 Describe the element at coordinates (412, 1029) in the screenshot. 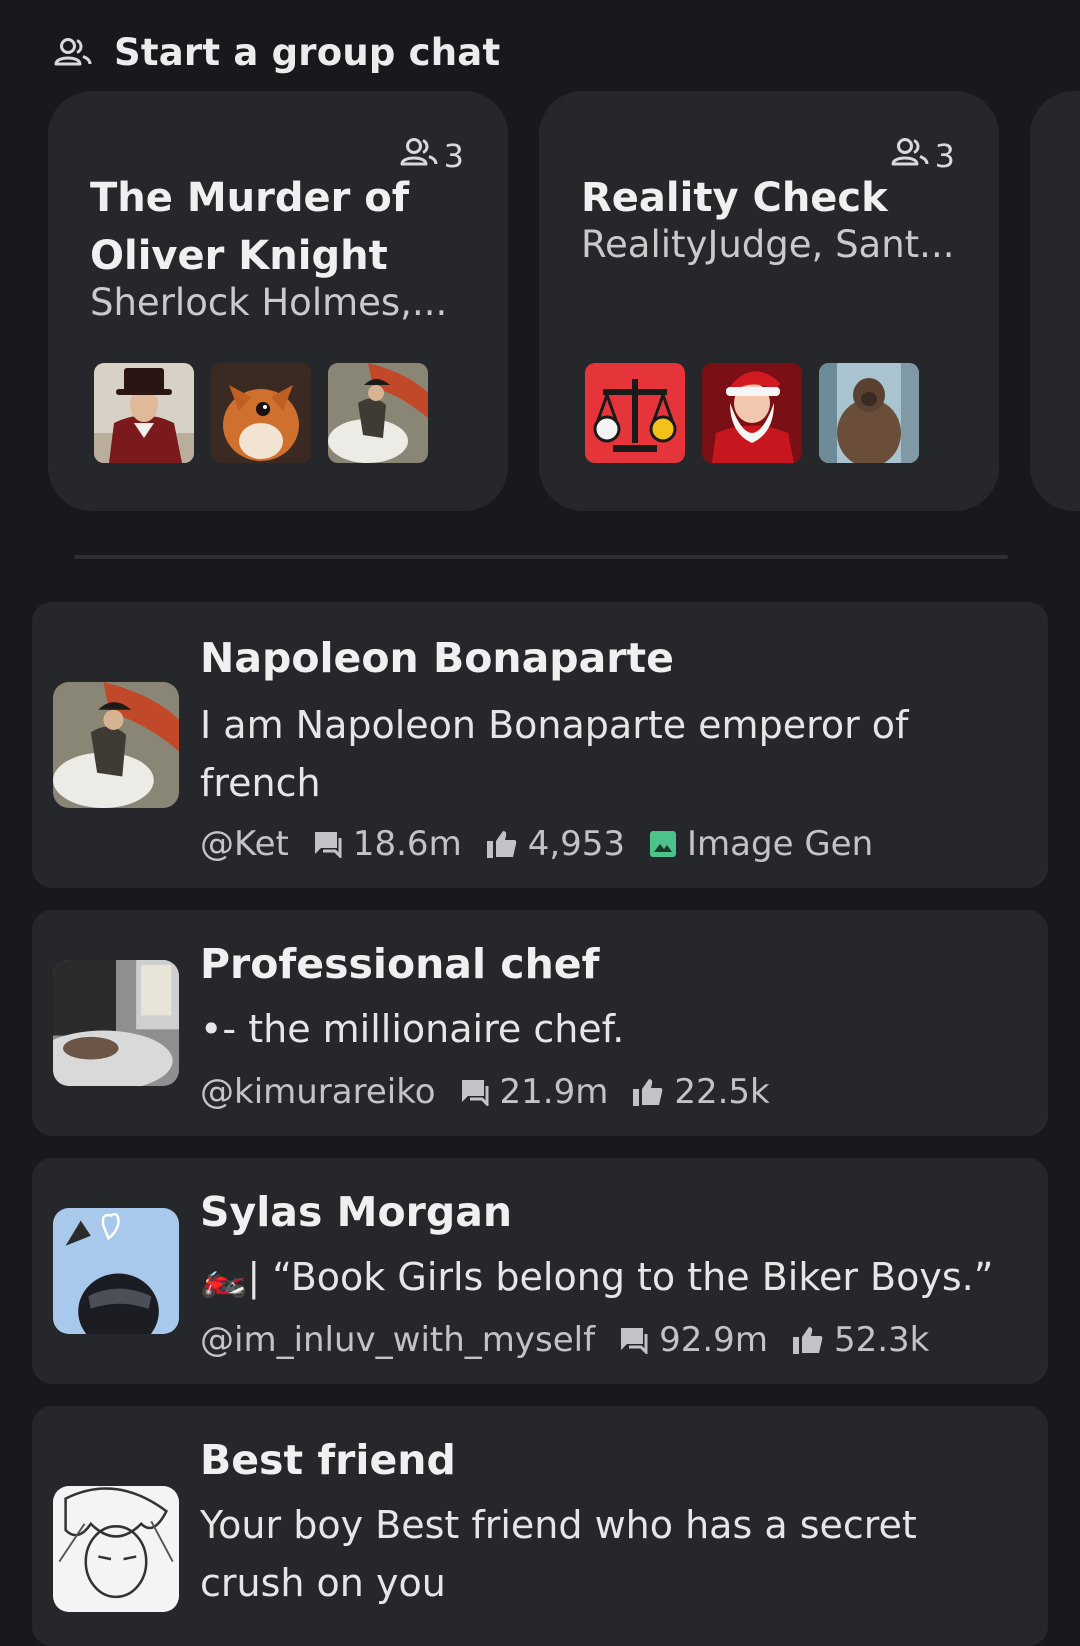

I see `character-description: •- the millionaire chef.` at that location.